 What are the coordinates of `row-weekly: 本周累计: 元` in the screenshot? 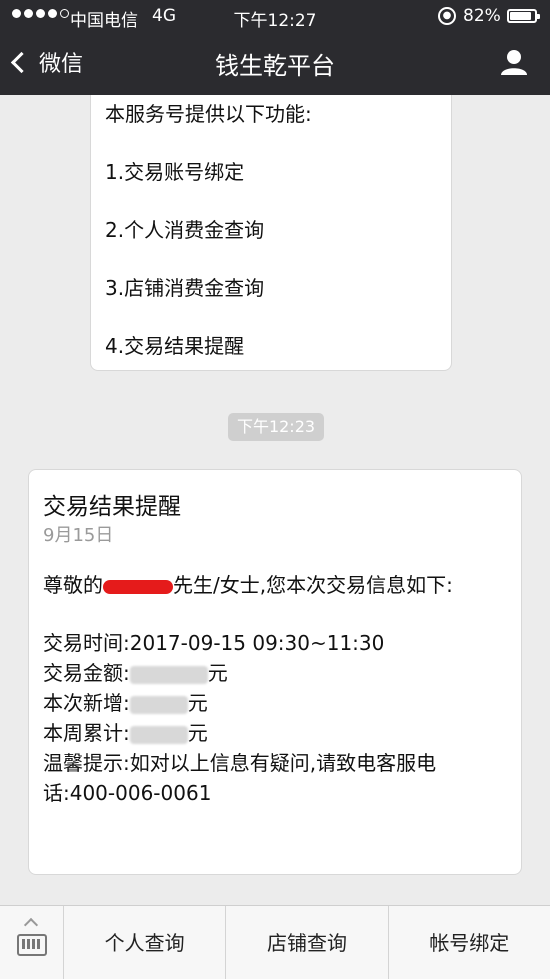 It's located at (275, 733).